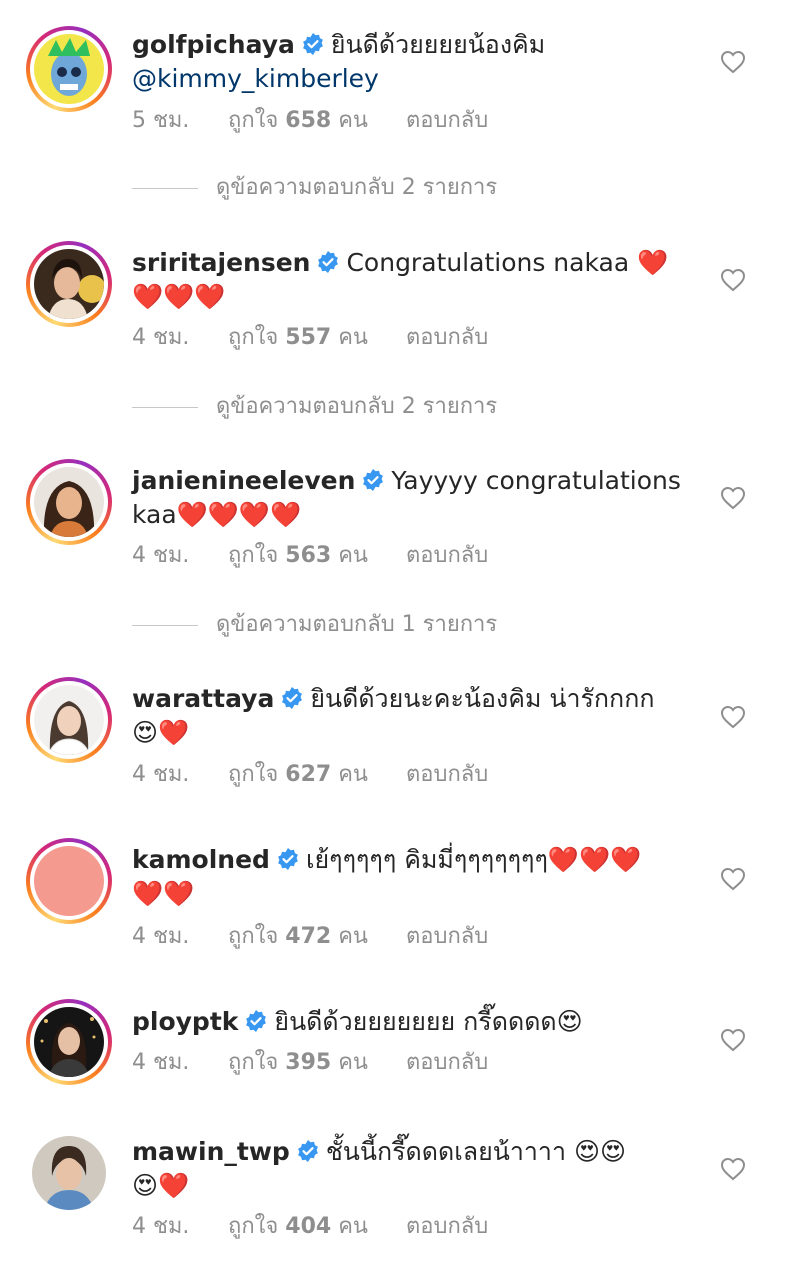 This screenshot has width=789, height=1280. Describe the element at coordinates (507, 262) in the screenshot. I see `comment-body: Congratulations nakaa ❤️` at that location.